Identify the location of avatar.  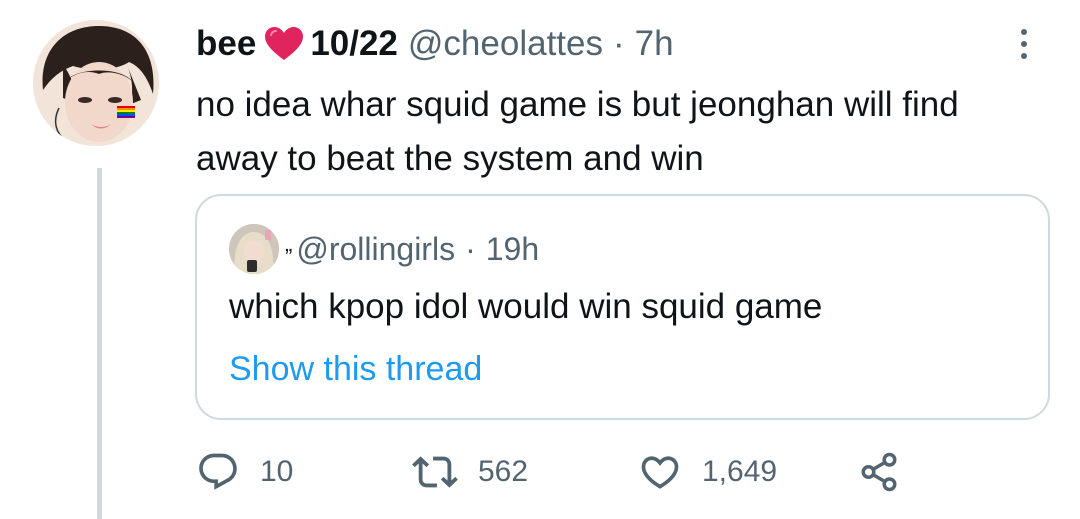
(96, 83).